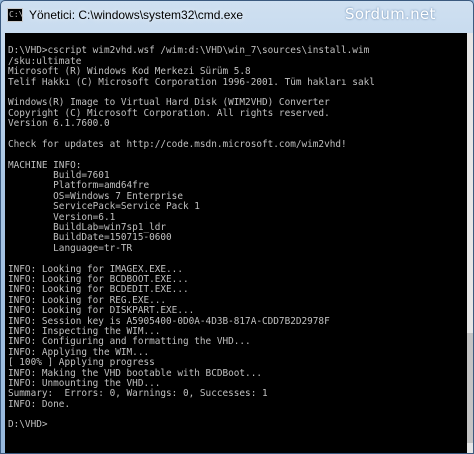 The image size is (474, 454). What do you see at coordinates (390, 14) in the screenshot?
I see `watermark: Sordum.net` at bounding box center [390, 14].